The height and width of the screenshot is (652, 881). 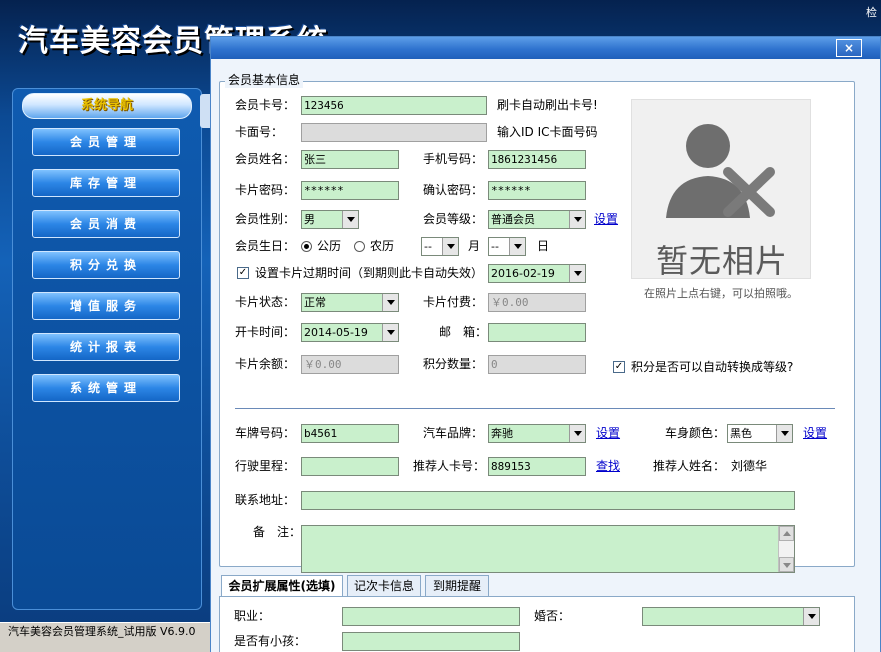 What do you see at coordinates (106, 224) in the screenshot?
I see `nav-item-consumption: 会员消费` at bounding box center [106, 224].